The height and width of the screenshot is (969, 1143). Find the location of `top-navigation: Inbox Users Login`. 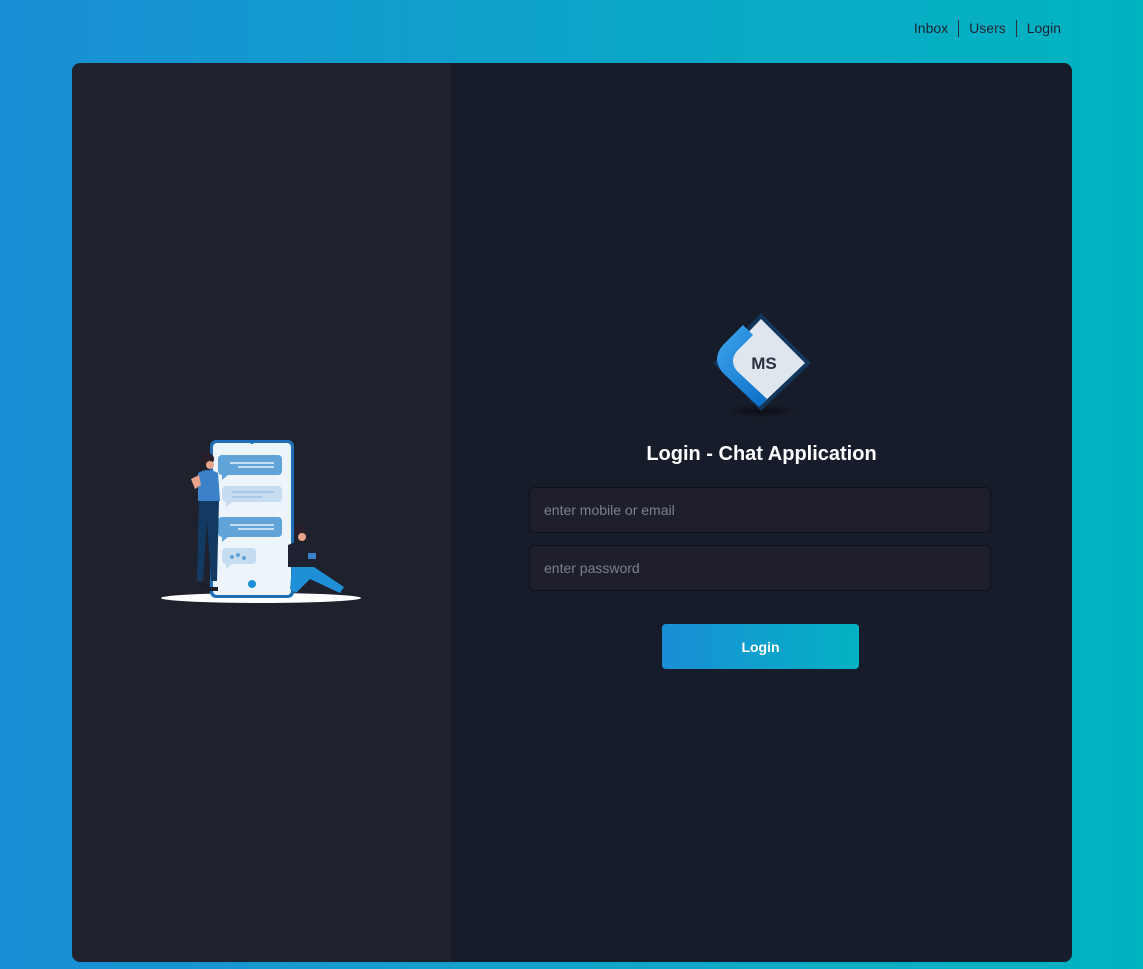

top-navigation: Inbox Users Login is located at coordinates (982, 28).